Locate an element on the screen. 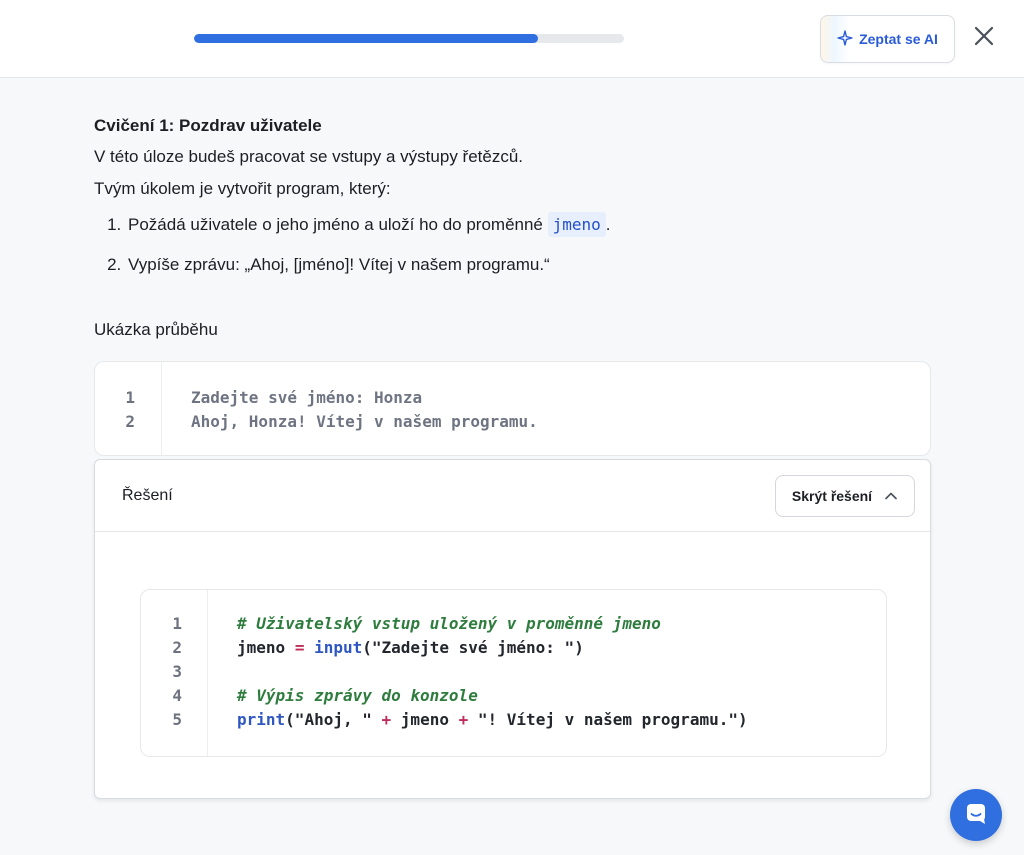 This screenshot has height=855, width=1024. top-bar: Zeptat se AI is located at coordinates (512, 39).